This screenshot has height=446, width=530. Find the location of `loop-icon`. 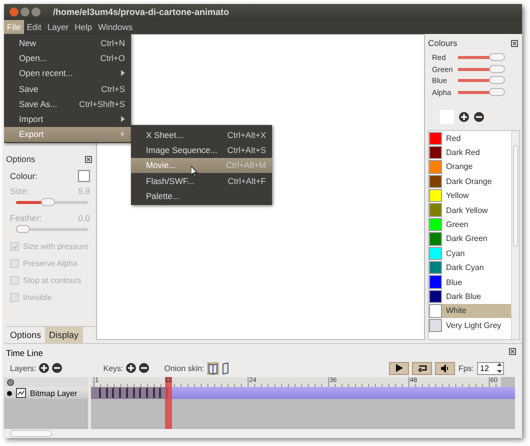

loop-icon is located at coordinates (422, 368).